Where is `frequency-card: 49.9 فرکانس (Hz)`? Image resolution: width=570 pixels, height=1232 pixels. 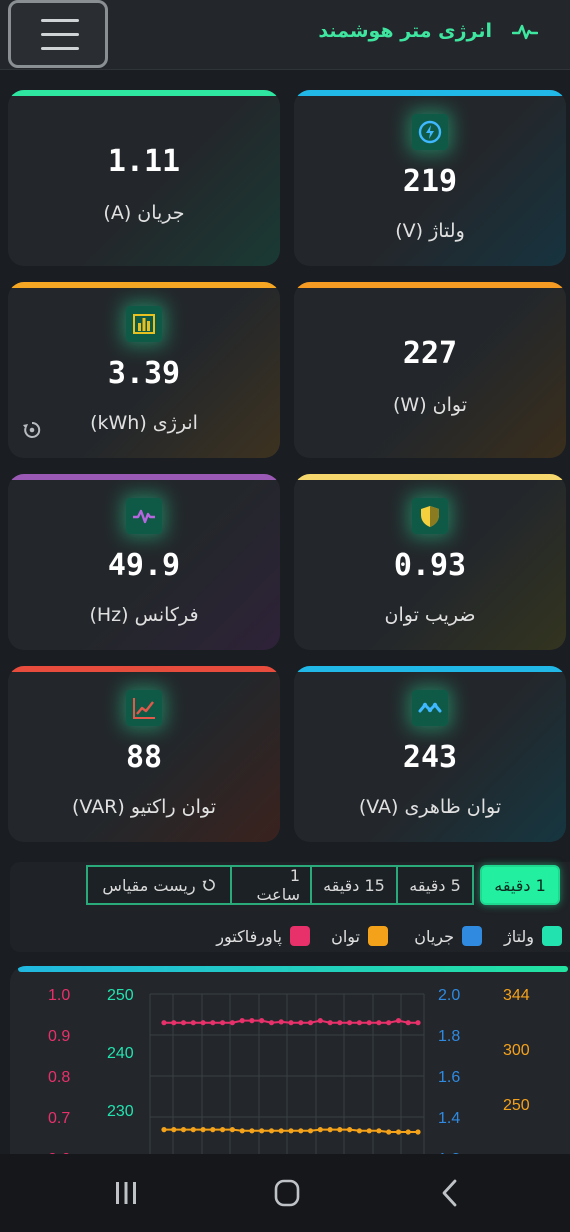 frequency-card: 49.9 فرکانس (Hz) is located at coordinates (144, 562).